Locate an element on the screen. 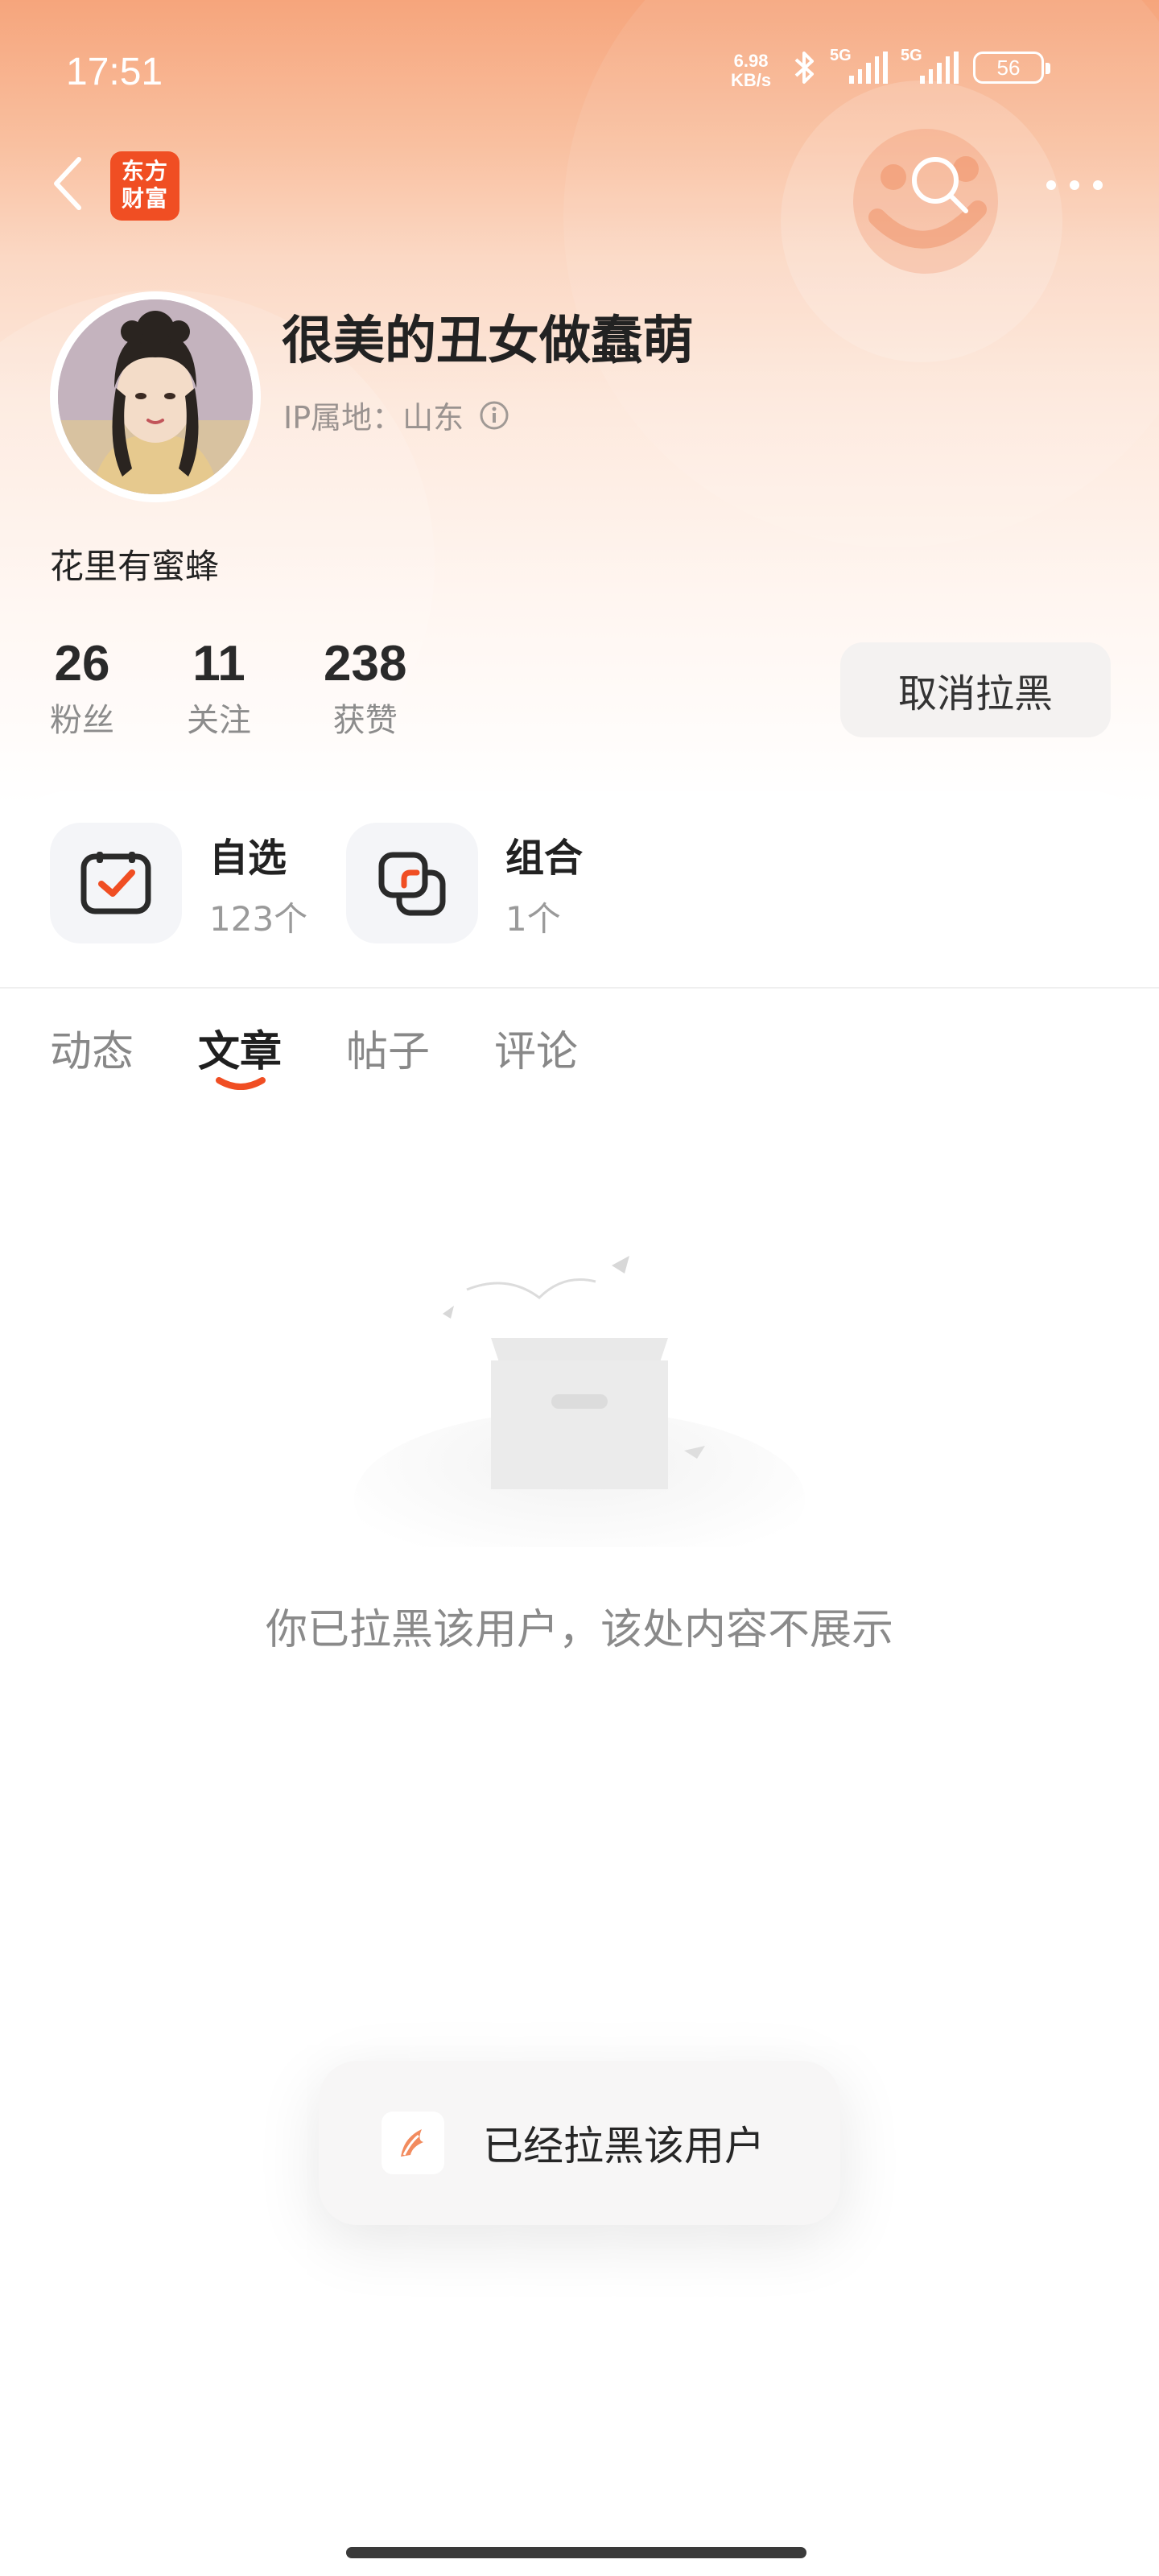  watchlist-count: 123个 is located at coordinates (258, 918).